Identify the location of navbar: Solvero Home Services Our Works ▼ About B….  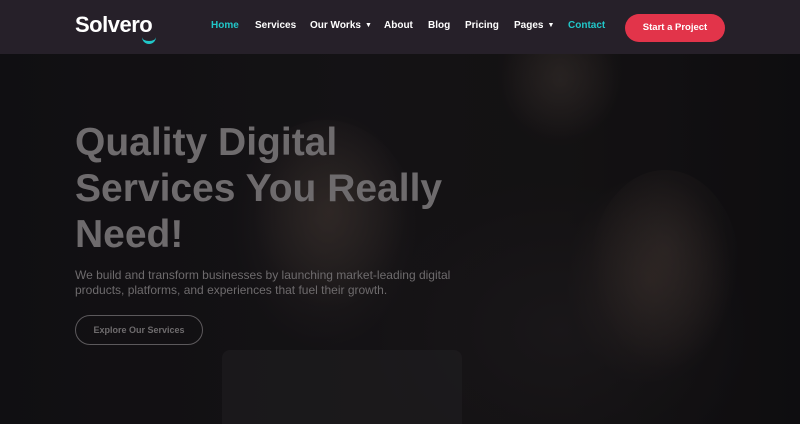
(400, 27).